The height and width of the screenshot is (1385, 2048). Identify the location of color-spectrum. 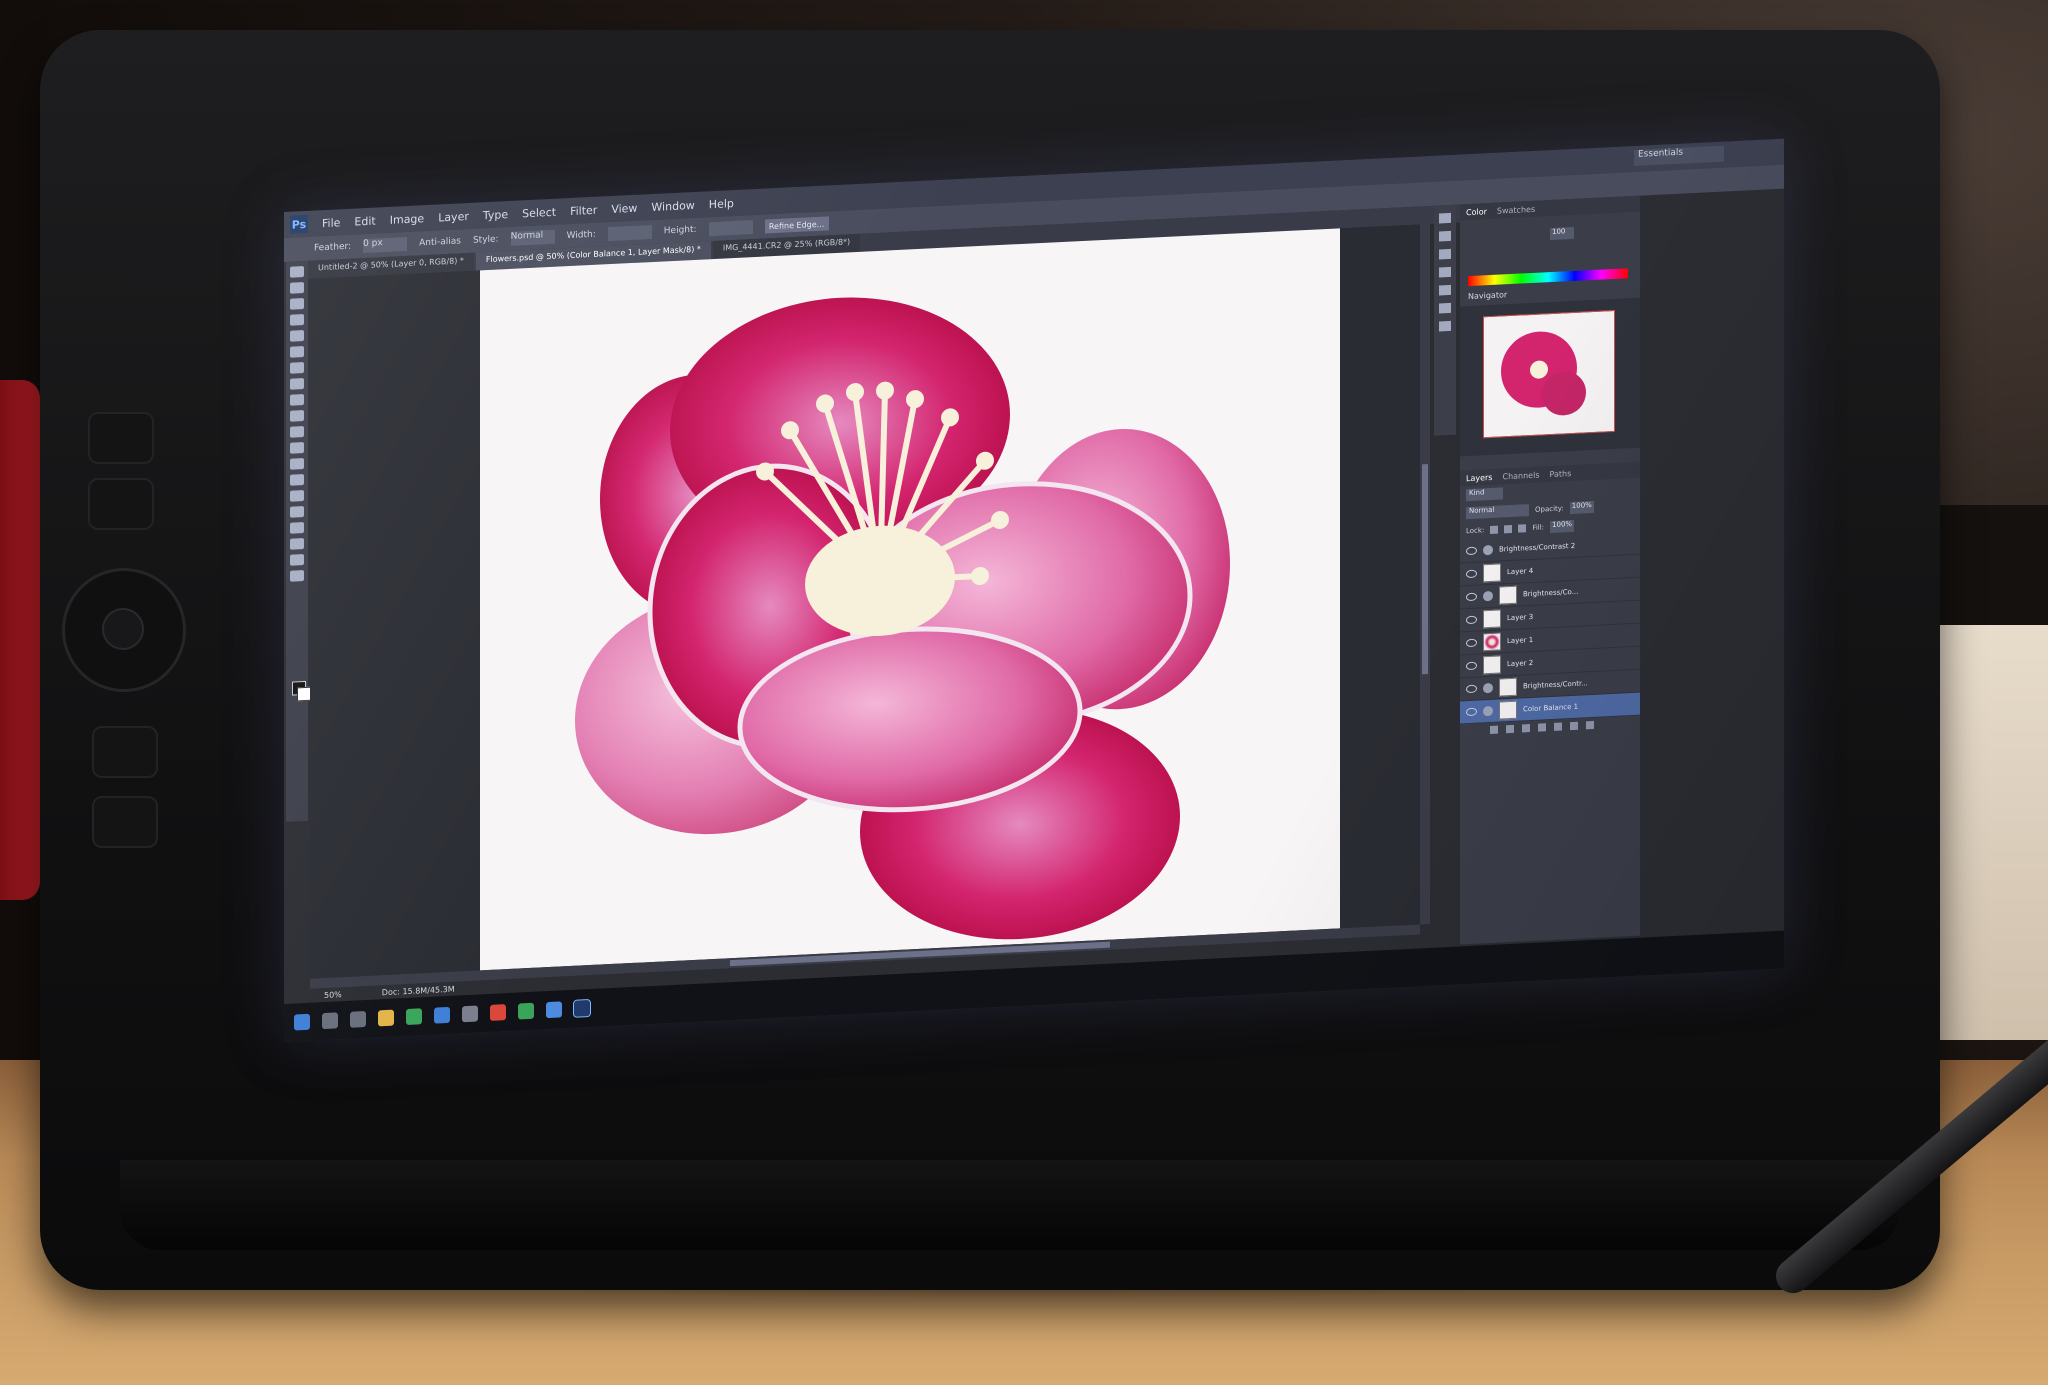
(1548, 277).